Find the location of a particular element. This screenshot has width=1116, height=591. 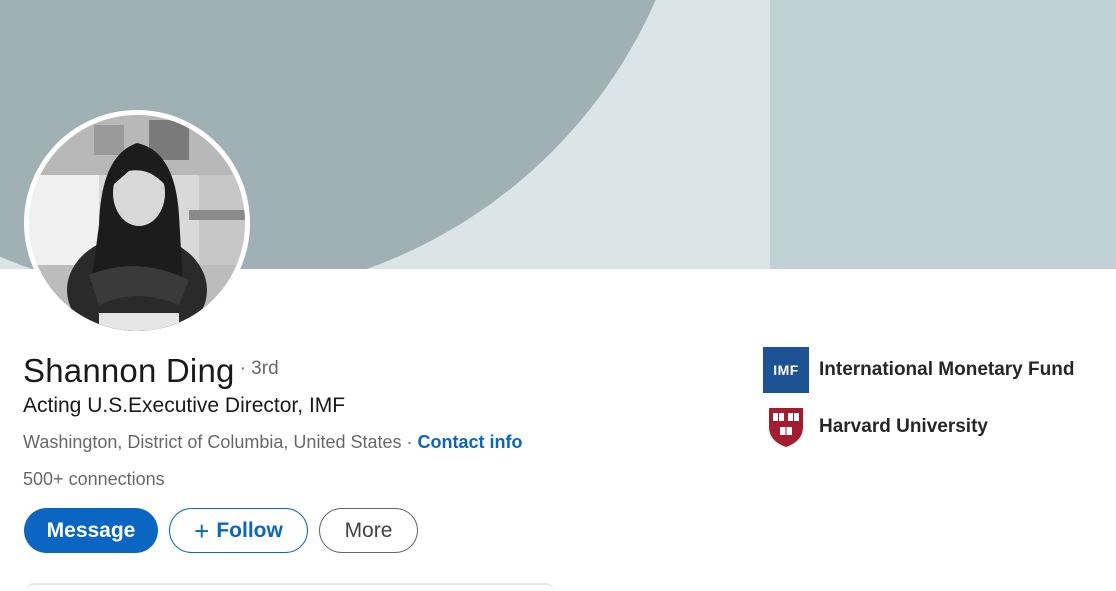

org-item-harvard: Harvard University is located at coordinates (918, 427).